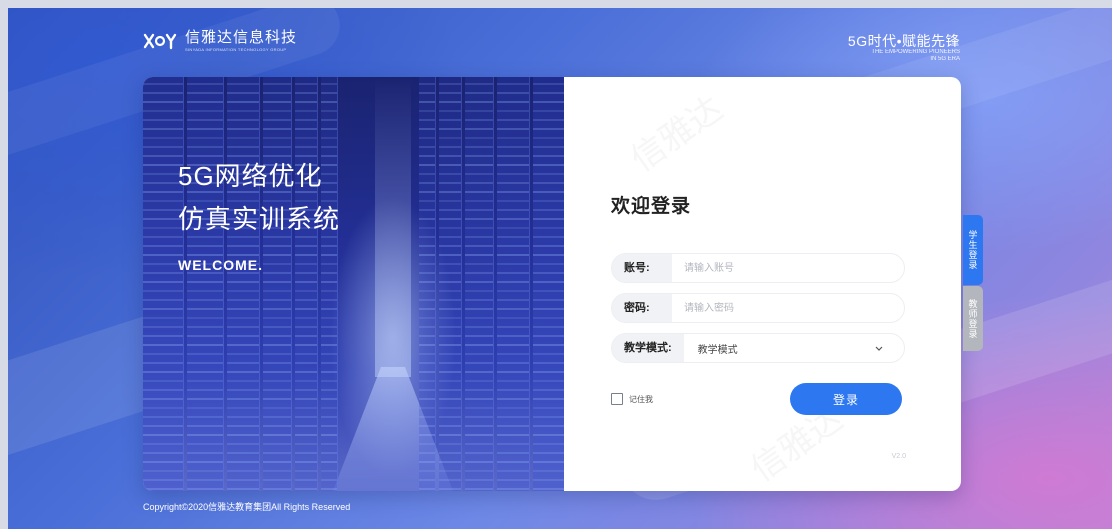  What do you see at coordinates (641, 399) in the screenshot?
I see `remember-label: 记住我` at bounding box center [641, 399].